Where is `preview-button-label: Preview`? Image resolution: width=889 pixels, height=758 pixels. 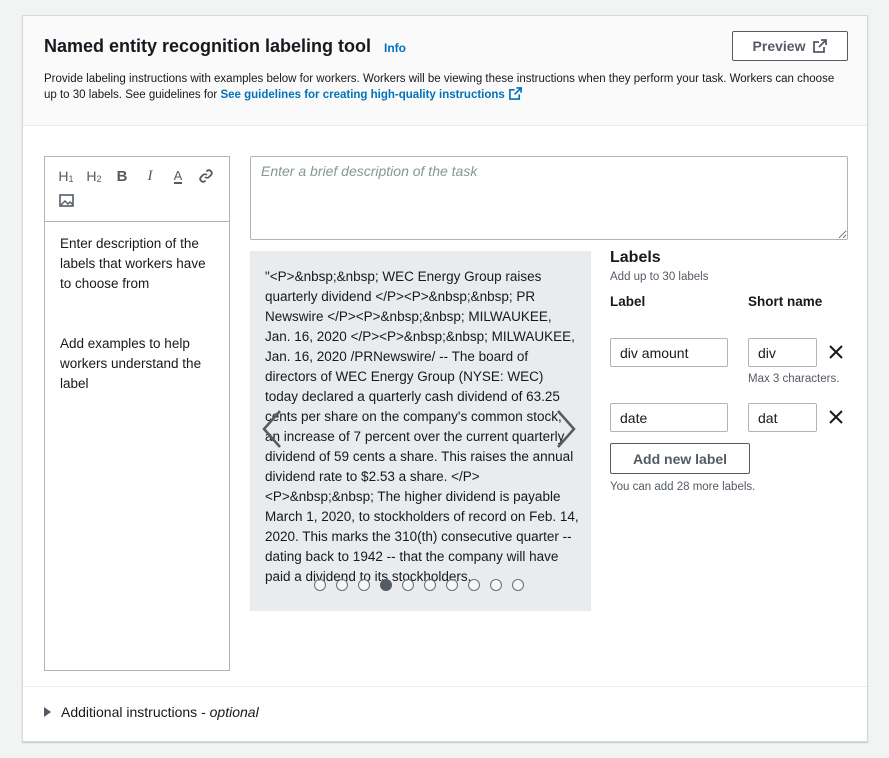 preview-button-label: Preview is located at coordinates (779, 46).